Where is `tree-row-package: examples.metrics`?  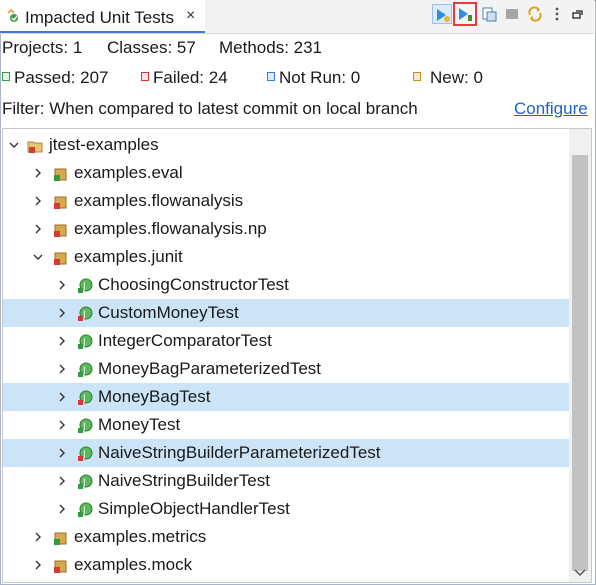
tree-row-package: examples.metrics is located at coordinates (286, 537).